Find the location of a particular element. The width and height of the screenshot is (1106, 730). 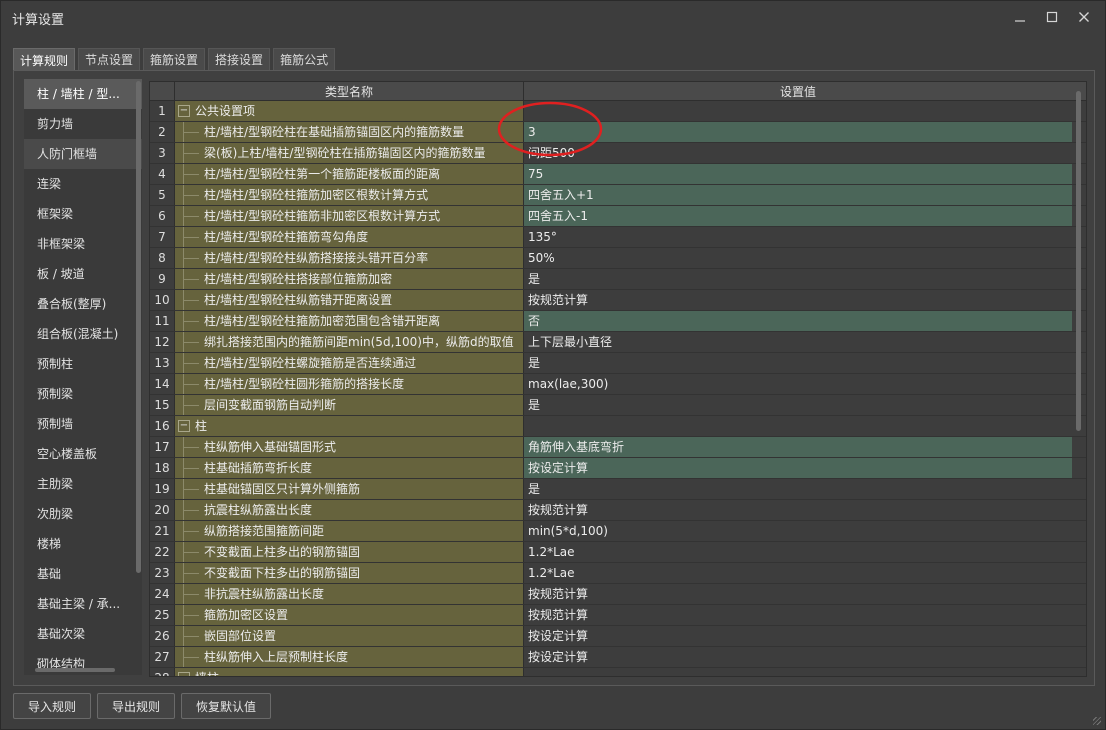

table-row: 18 柱基础插筋弯折长度 按设定计算 is located at coordinates (618, 468).